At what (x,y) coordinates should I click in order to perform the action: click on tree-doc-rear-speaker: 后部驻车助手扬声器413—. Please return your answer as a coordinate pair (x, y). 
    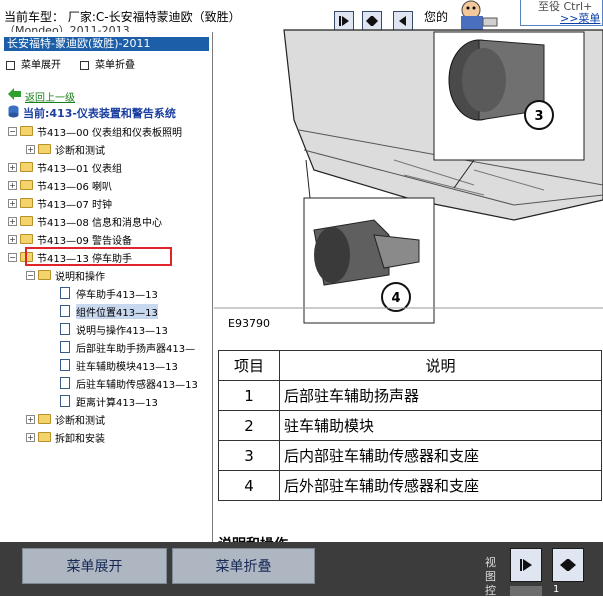
    Looking at the image, I should click on (127, 347).